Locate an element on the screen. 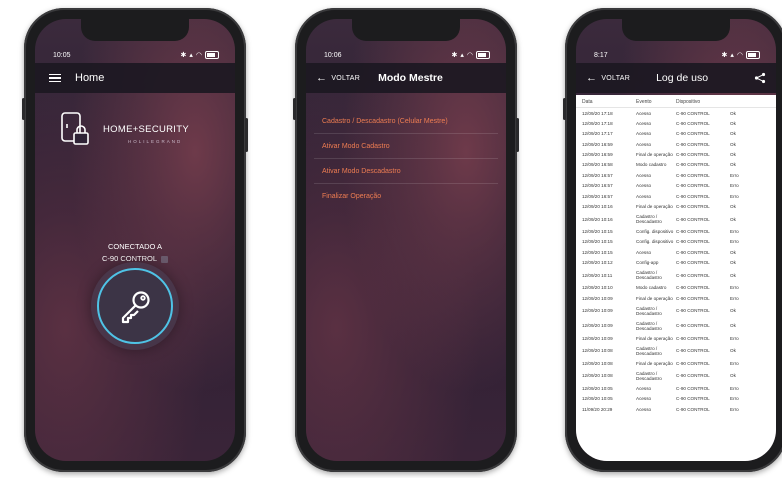  menu-item-register-master: Cadastro / Descadastro (Celular Mestre) is located at coordinates (406, 121).